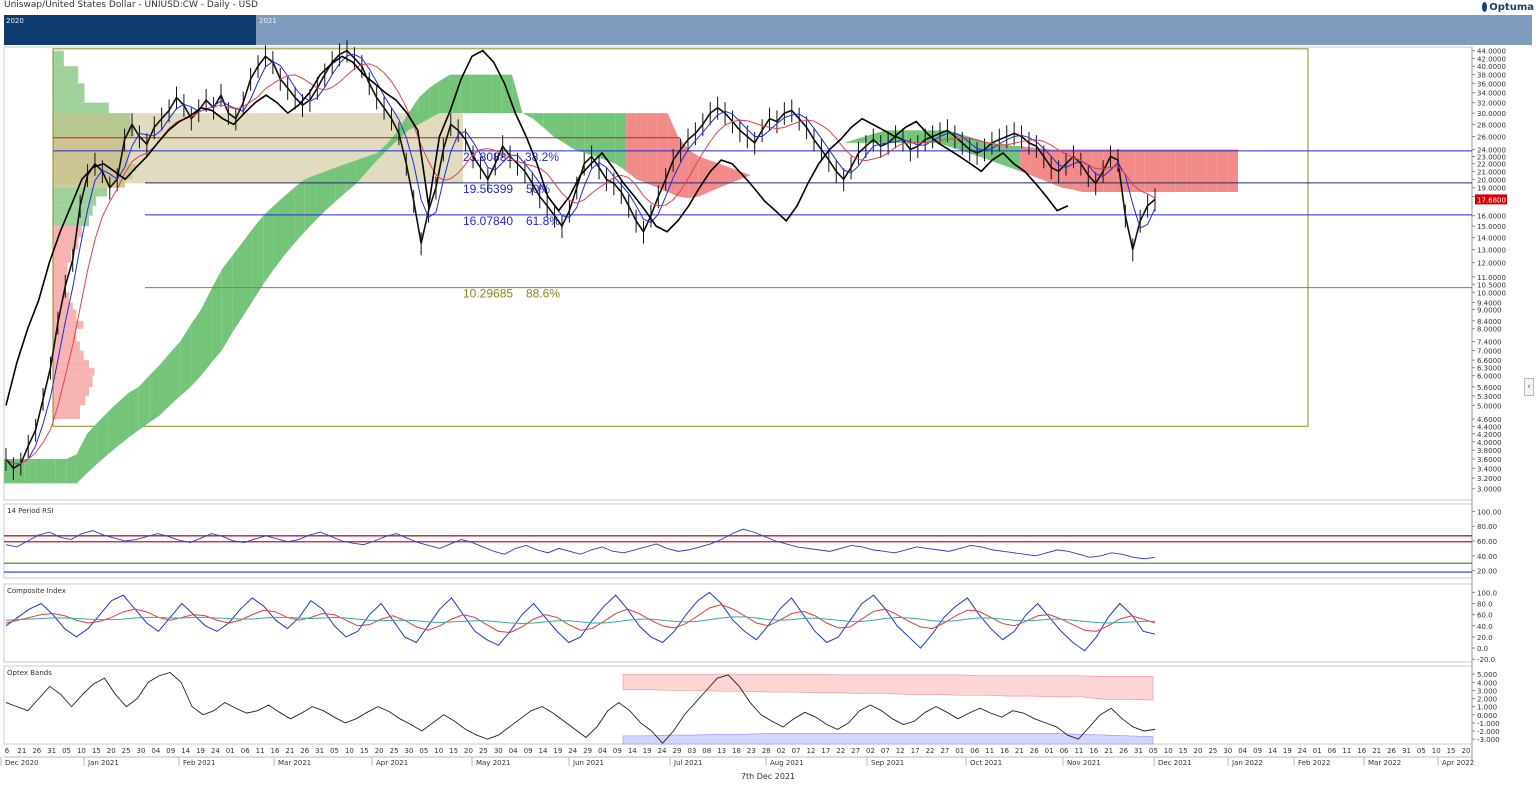  I want to click on axis-tick-label: 4.000, so click(1487, 683).